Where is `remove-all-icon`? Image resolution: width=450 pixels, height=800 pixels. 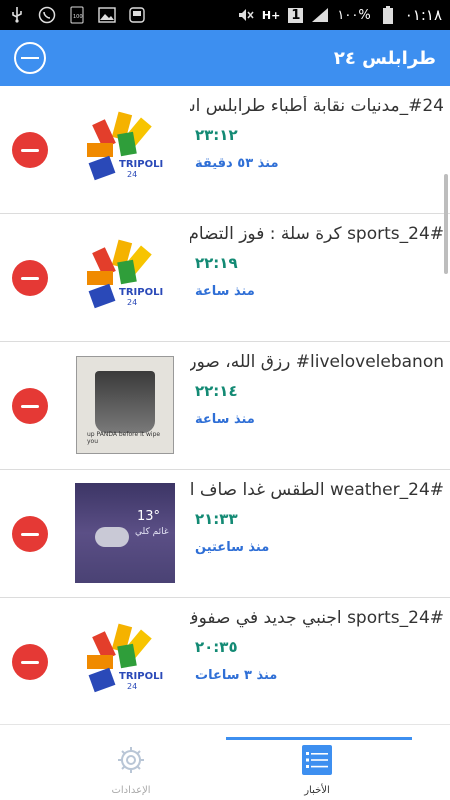
remove-all-icon is located at coordinates (30, 58).